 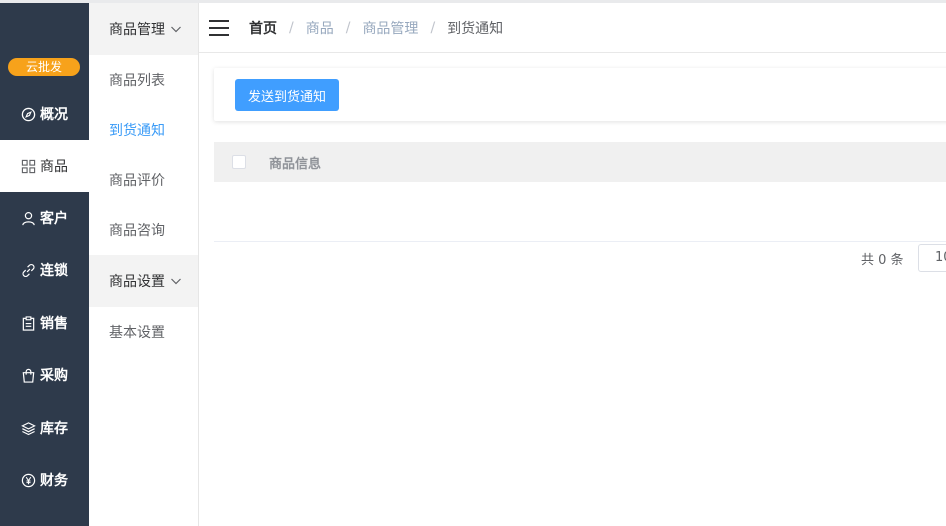 What do you see at coordinates (54, 376) in the screenshot?
I see `nav-item-label: 采购` at bounding box center [54, 376].